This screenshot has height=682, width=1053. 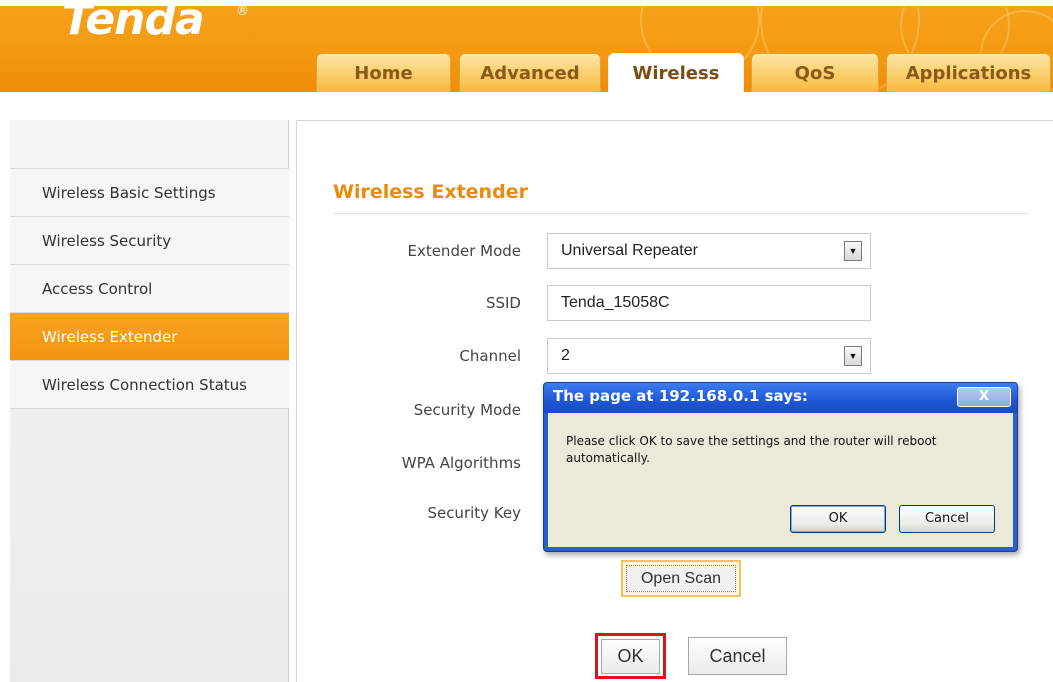 What do you see at coordinates (133, 22) in the screenshot?
I see `tenda-logo: Tenda` at bounding box center [133, 22].